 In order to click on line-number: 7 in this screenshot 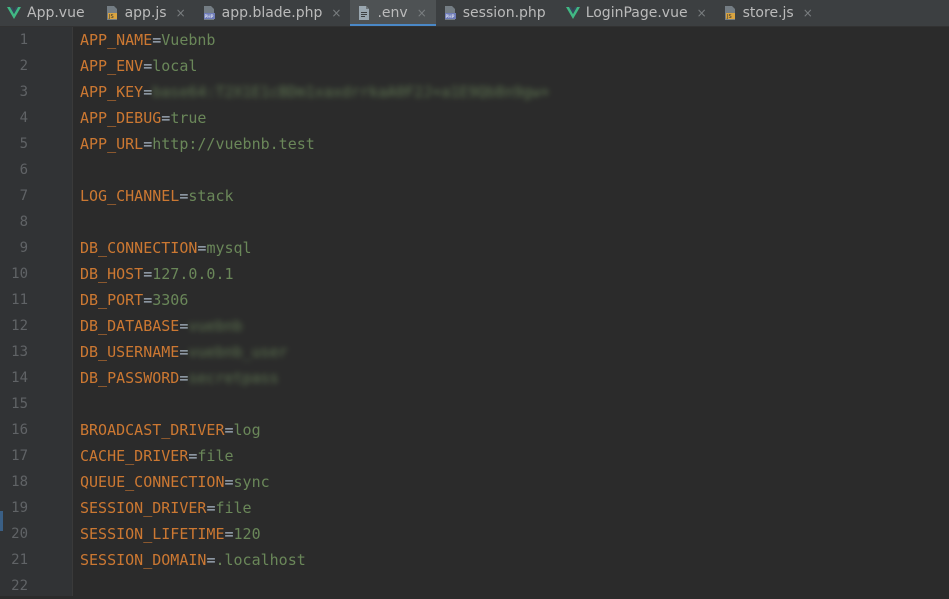, I will do `click(23, 196)`.